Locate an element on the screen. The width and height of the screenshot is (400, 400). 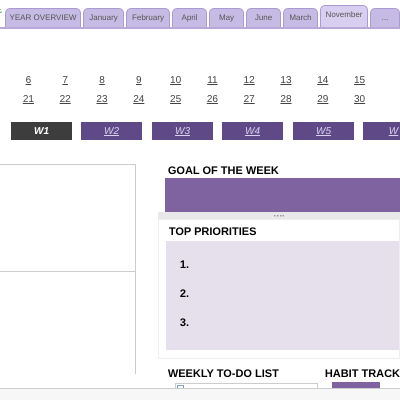
date-link: 28 is located at coordinates (286, 99).